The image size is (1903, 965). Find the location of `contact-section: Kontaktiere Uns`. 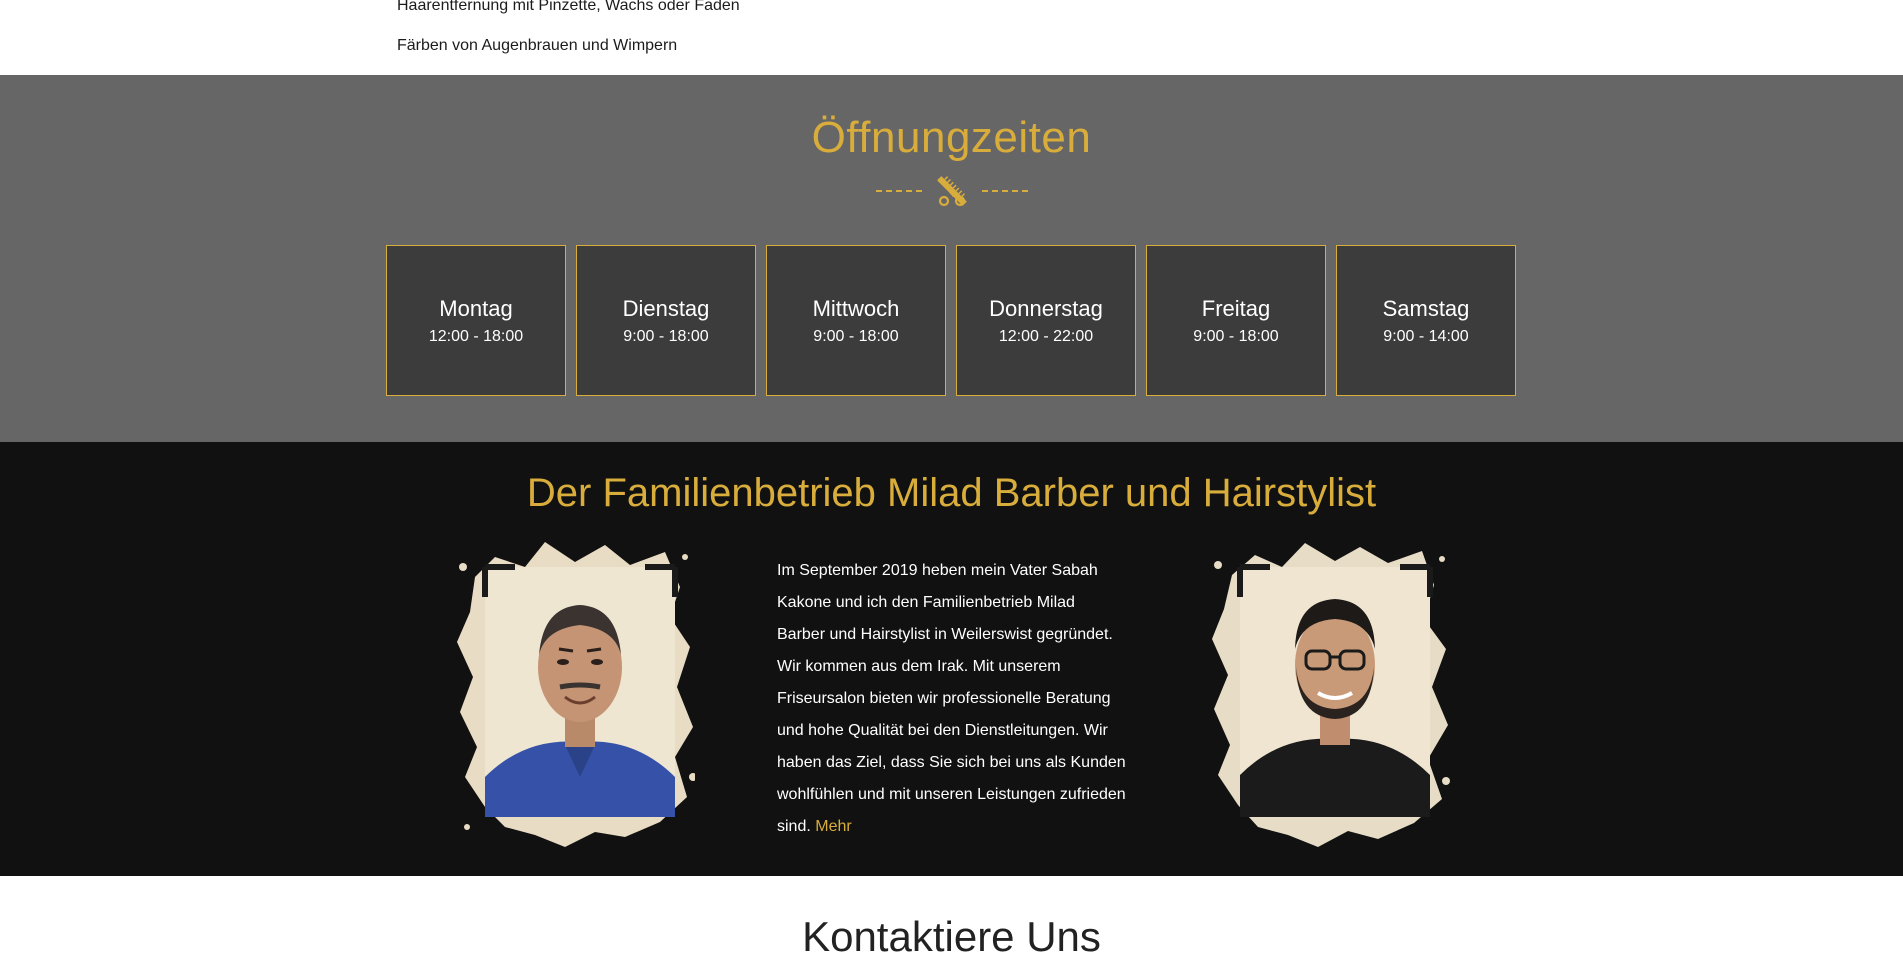

contact-section: Kontaktiere Uns is located at coordinates (951, 920).